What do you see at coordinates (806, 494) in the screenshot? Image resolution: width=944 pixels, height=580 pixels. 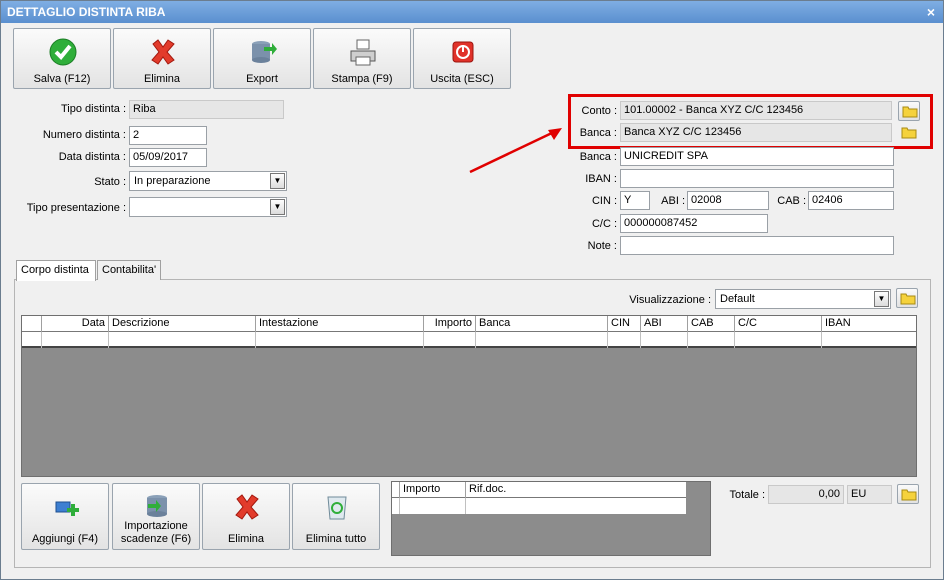 I see `totale-field: 0,00` at bounding box center [806, 494].